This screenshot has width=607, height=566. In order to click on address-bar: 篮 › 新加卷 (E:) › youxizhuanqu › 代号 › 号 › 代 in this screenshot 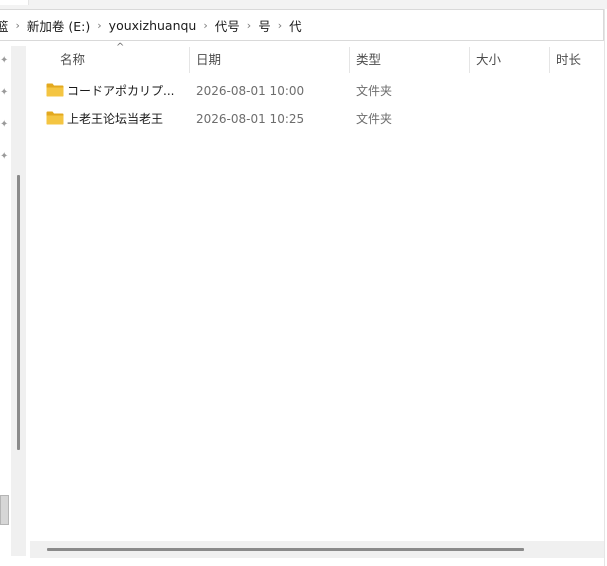, I will do `click(302, 25)`.